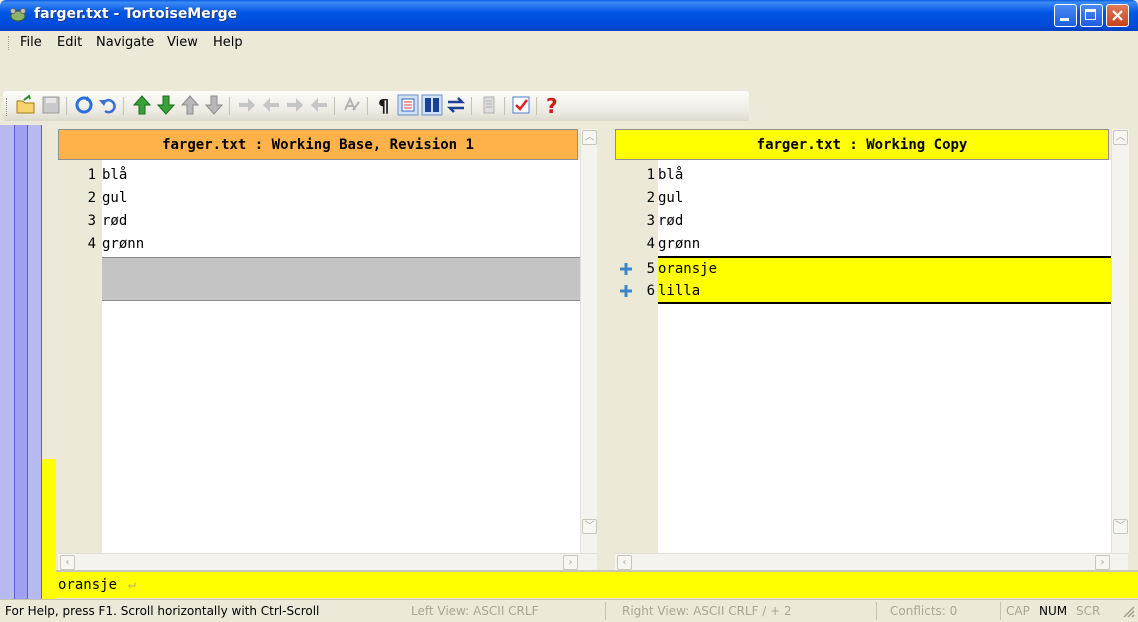 The height and width of the screenshot is (622, 1138). I want to click on line-number: 1, so click(650, 175).